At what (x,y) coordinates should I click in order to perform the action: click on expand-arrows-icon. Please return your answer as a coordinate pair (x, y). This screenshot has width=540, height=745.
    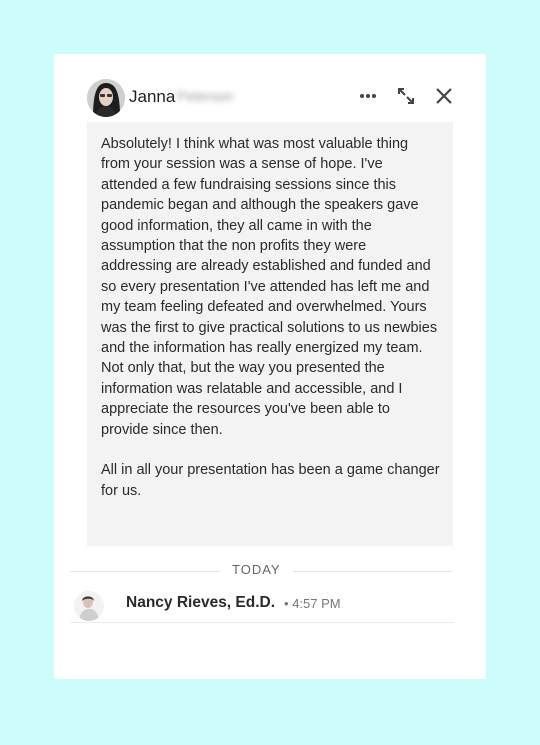
    Looking at the image, I should click on (406, 96).